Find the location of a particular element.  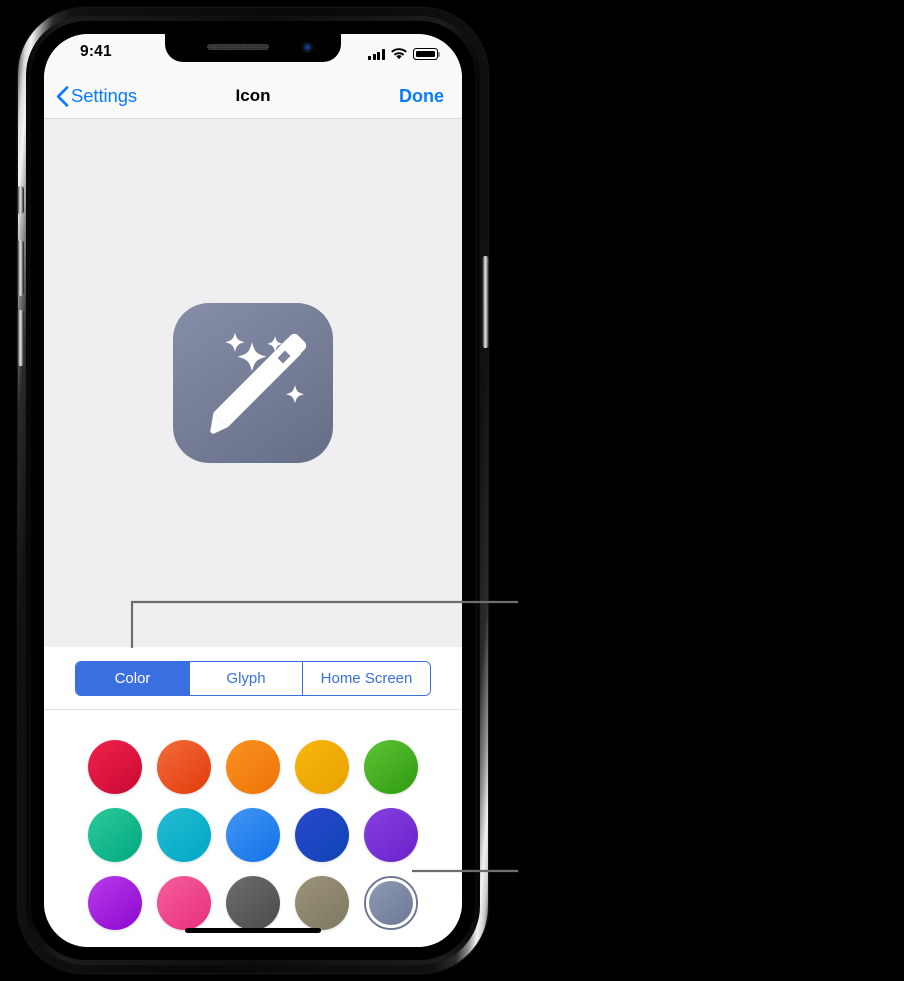

color-swatch-teal-green is located at coordinates (115, 835).